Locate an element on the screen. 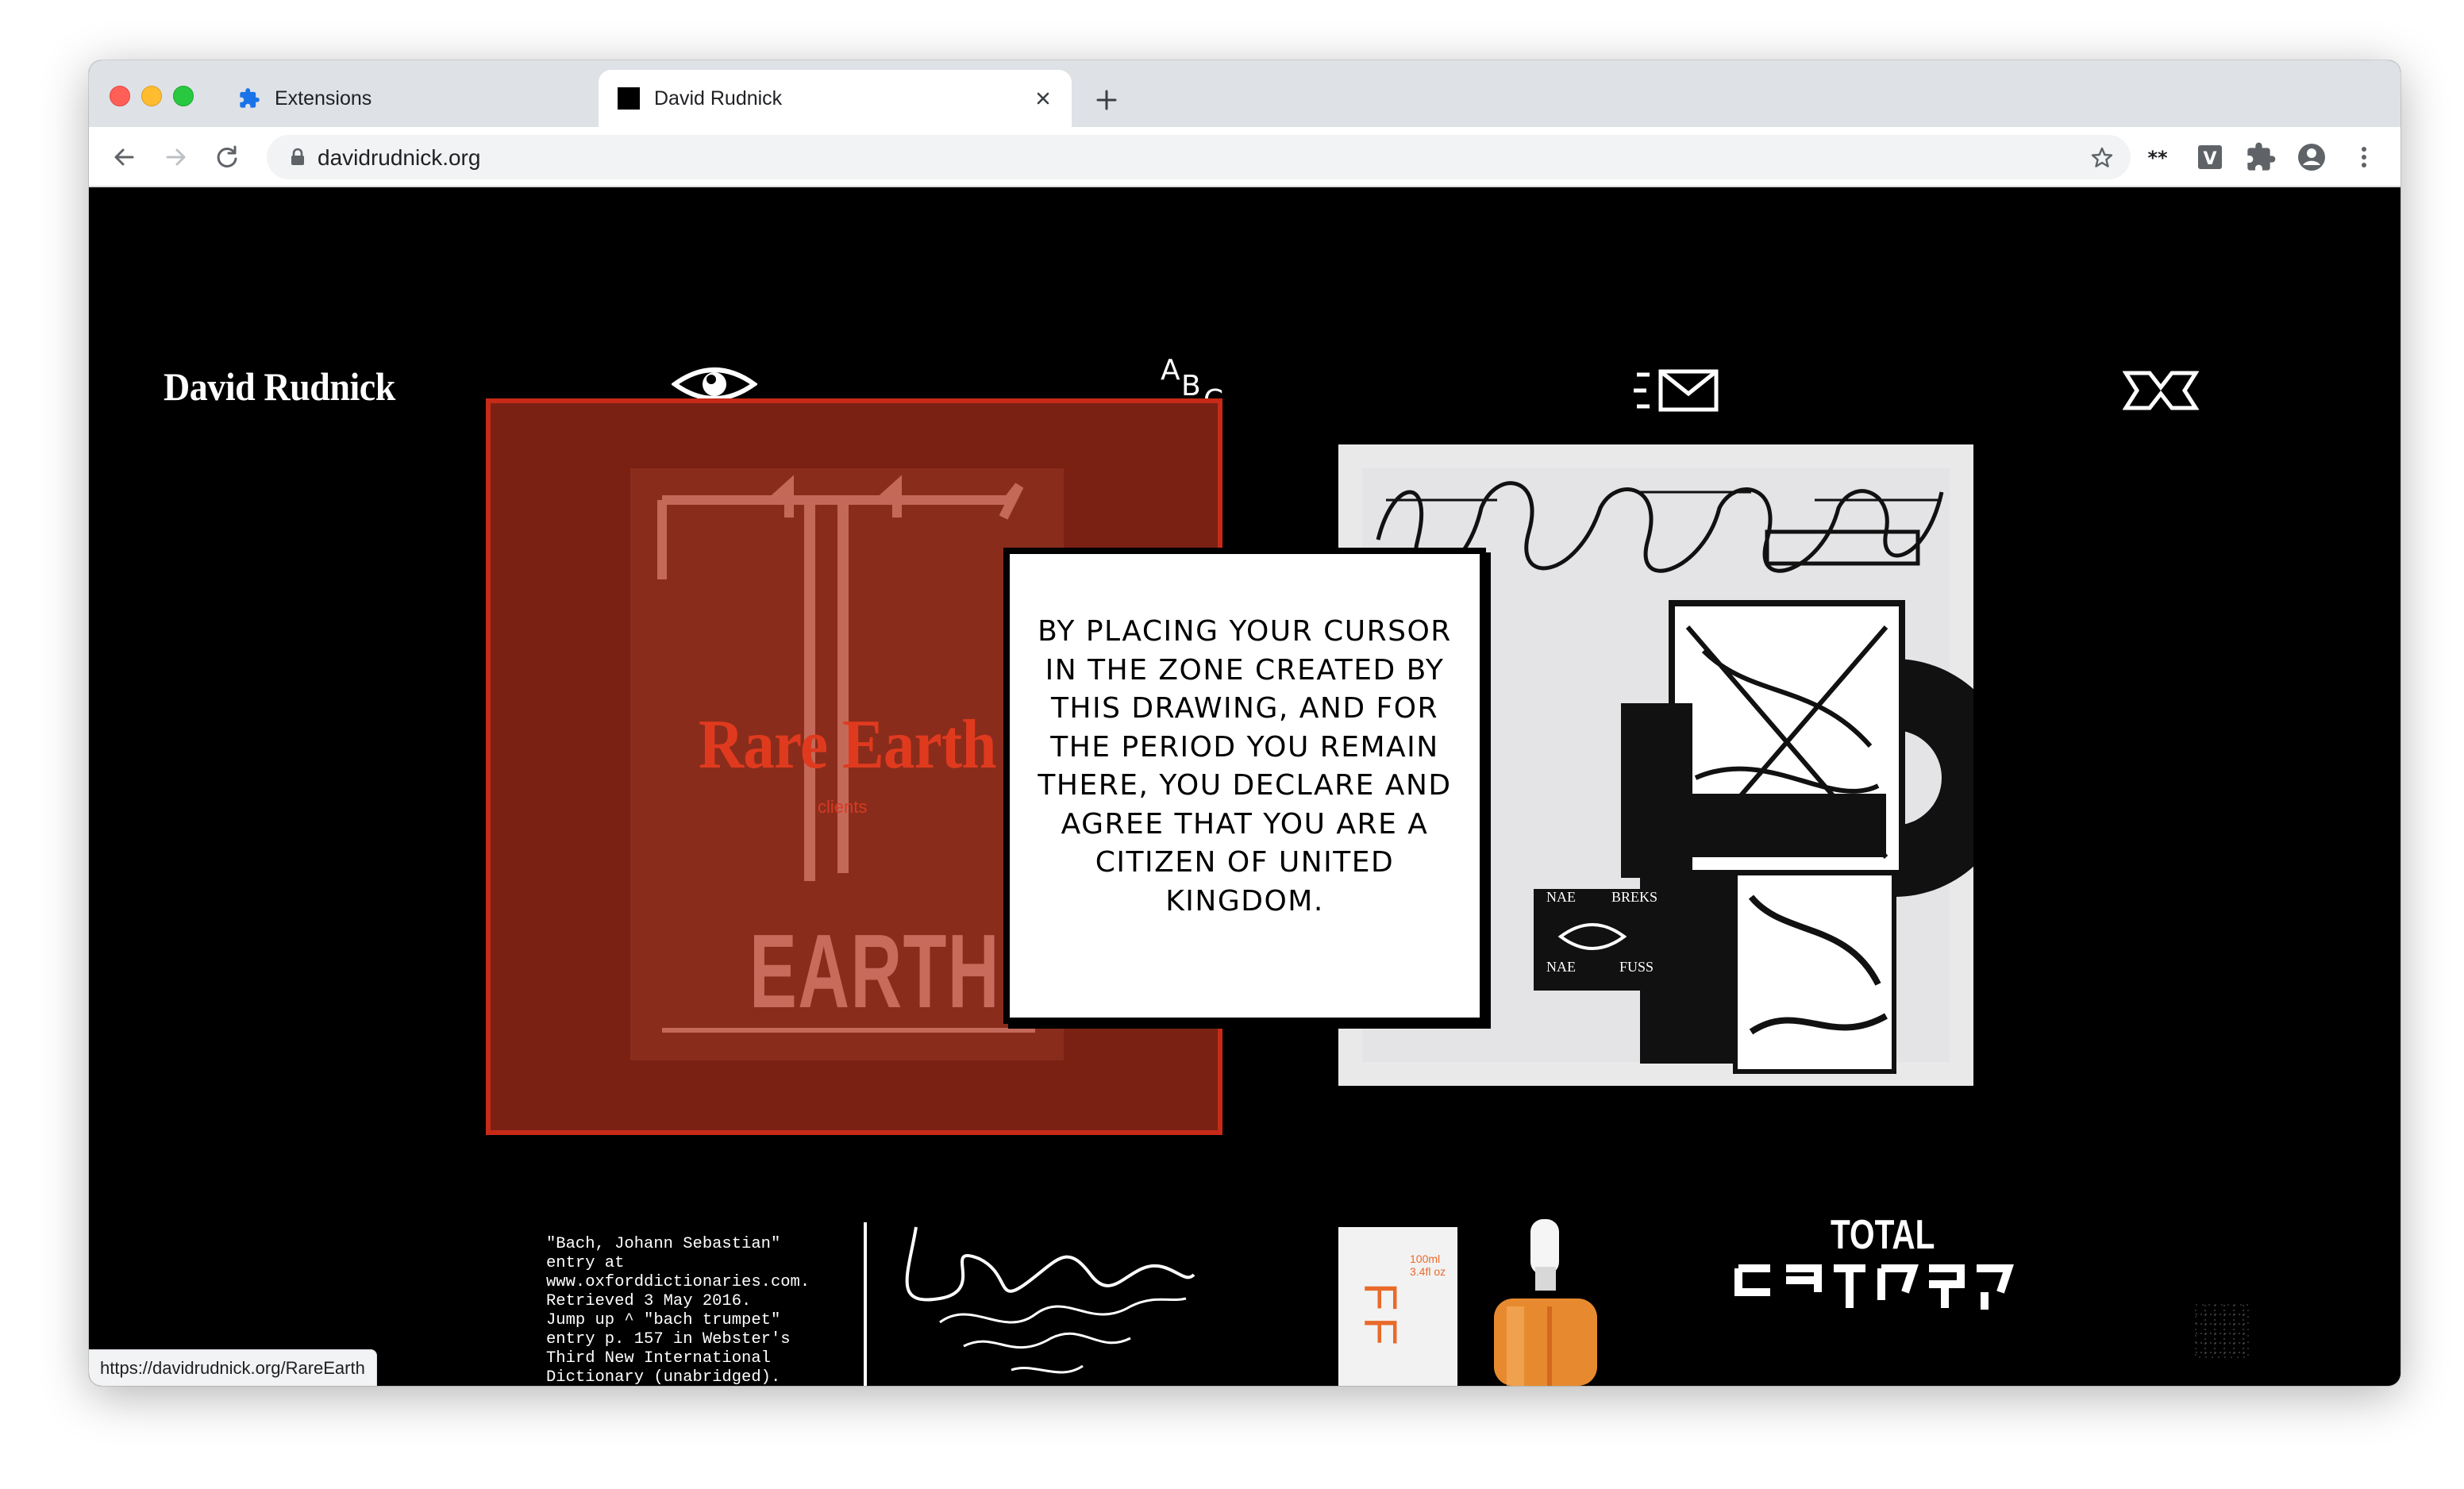 This screenshot has width=2464, height=1489. v-extension-icon: V is located at coordinates (2210, 157).